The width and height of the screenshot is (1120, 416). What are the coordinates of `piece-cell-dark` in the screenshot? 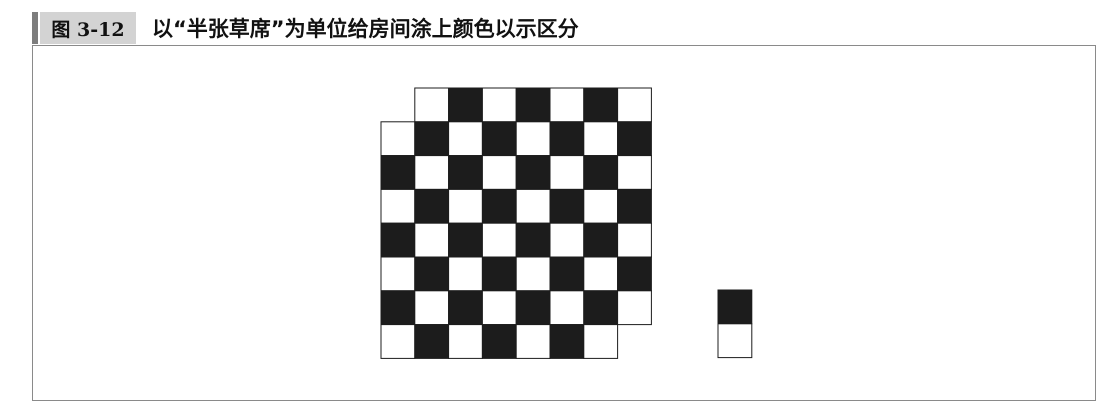 It's located at (735, 307).